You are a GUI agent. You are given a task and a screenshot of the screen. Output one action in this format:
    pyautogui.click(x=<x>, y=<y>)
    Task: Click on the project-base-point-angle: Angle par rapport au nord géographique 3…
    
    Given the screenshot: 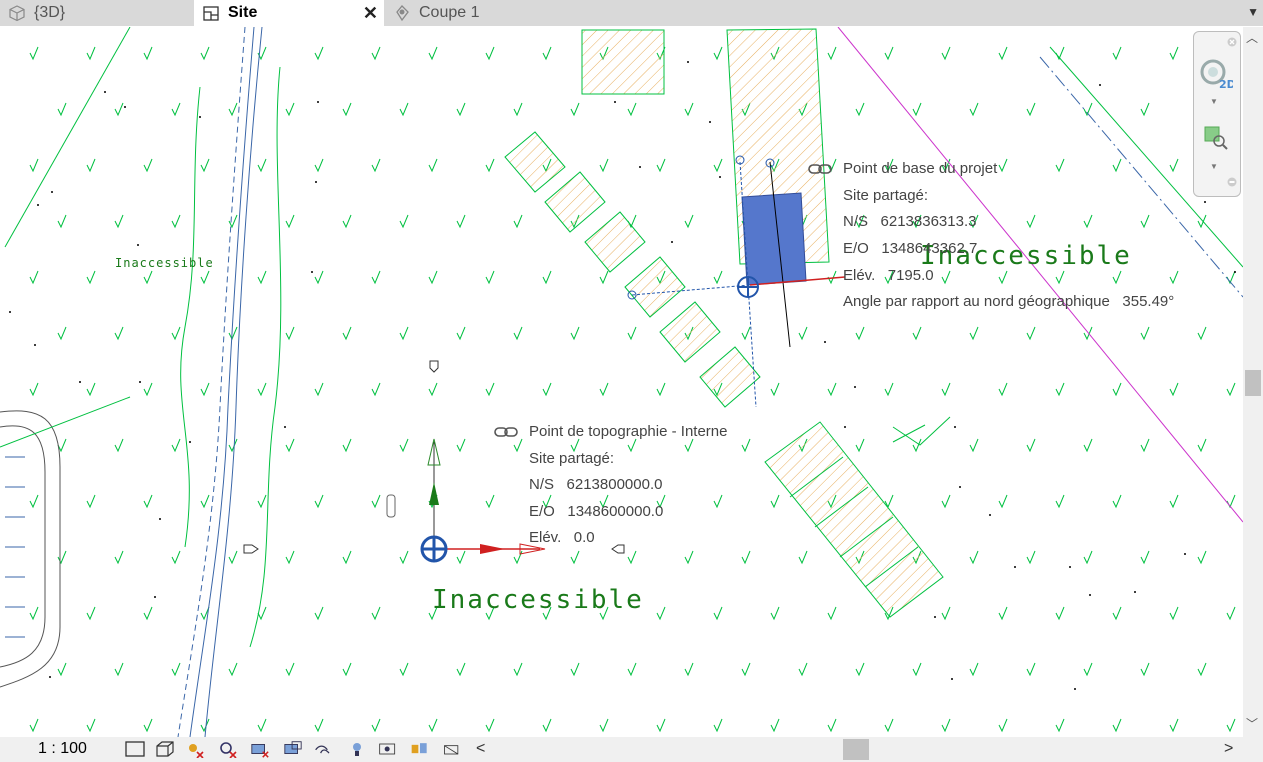 What is the action you would take?
    pyautogui.click(x=1009, y=301)
    